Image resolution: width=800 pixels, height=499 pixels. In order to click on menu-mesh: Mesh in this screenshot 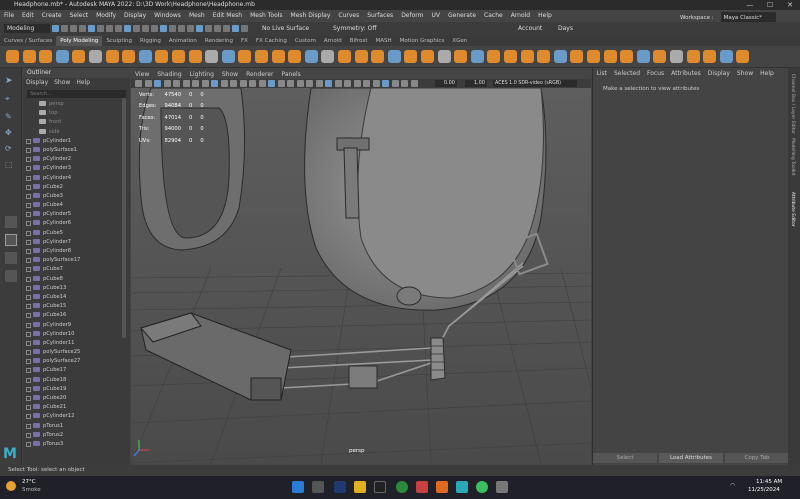, I will do `click(197, 16)`.